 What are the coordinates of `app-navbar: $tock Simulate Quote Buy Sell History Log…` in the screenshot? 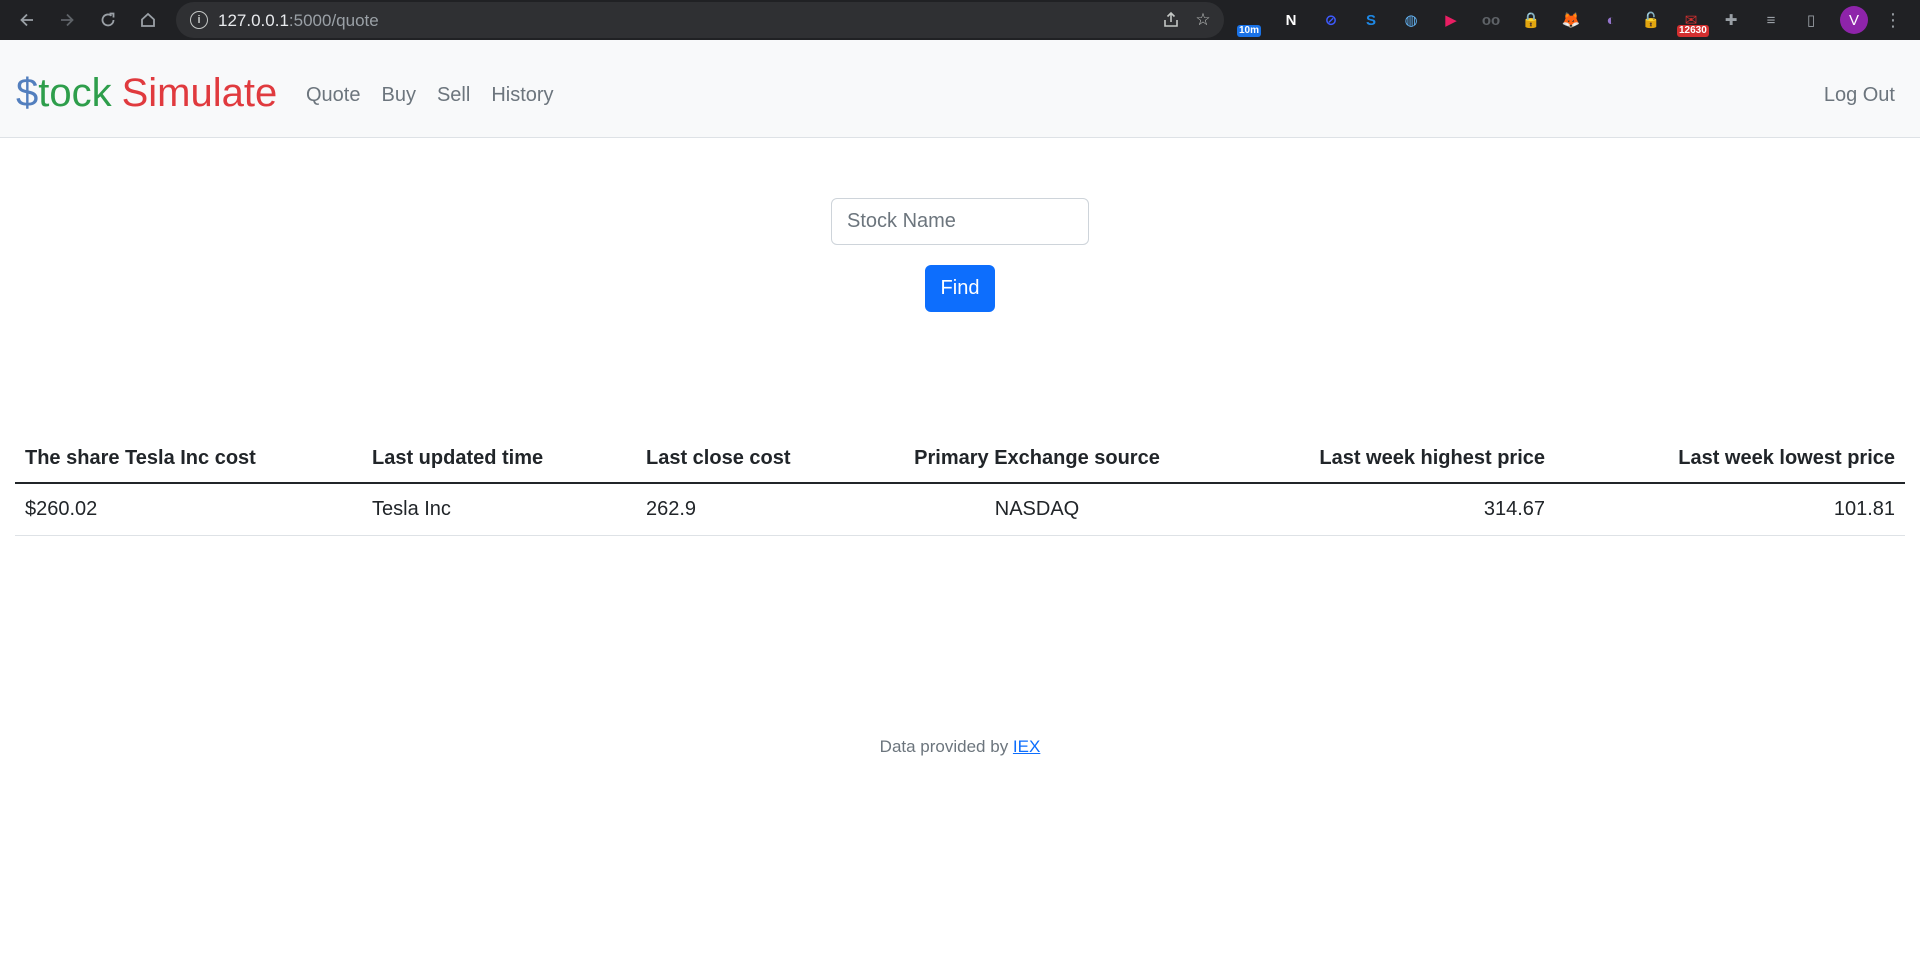 It's located at (960, 89).